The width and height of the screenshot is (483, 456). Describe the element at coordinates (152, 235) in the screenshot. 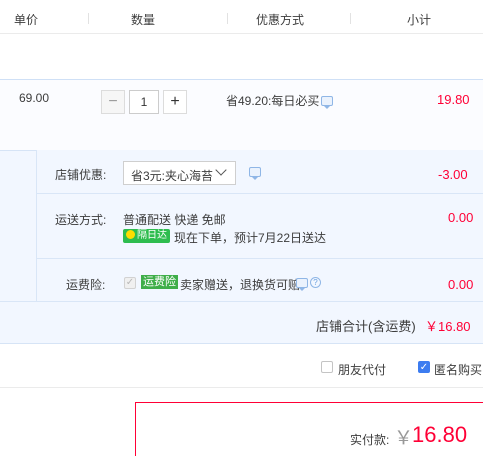

I see `next-day-badge-text: 隔日达` at that location.